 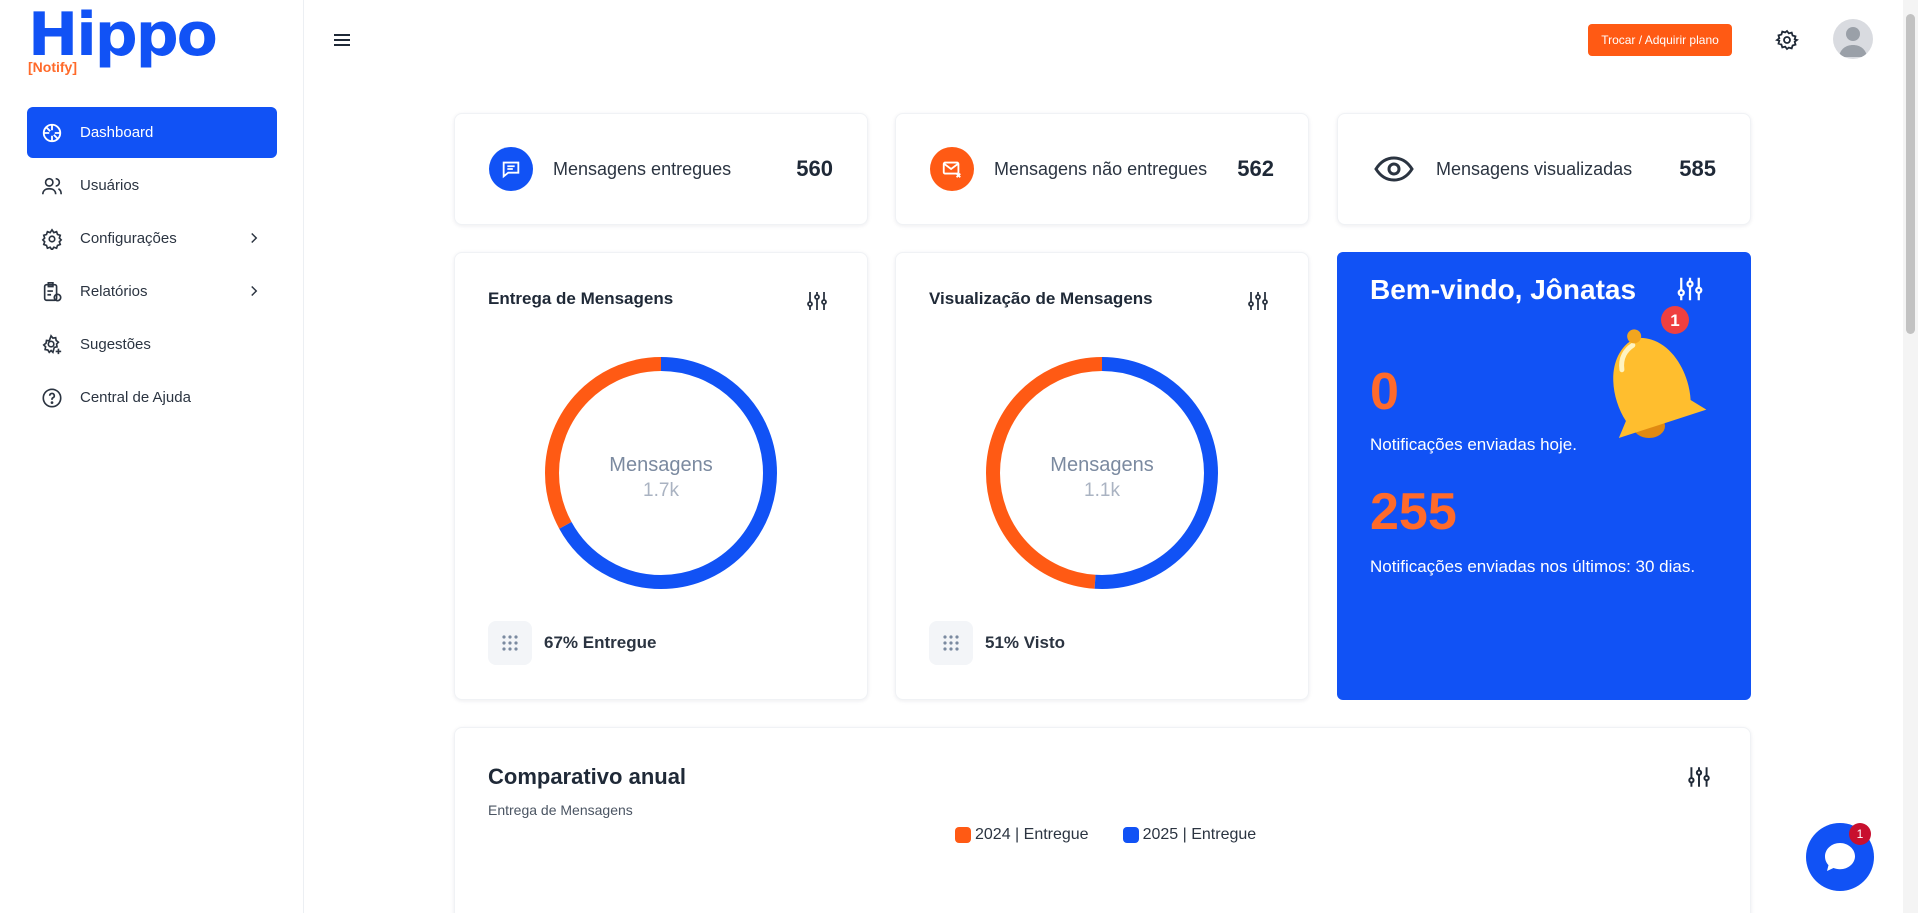 What do you see at coordinates (152, 344) in the screenshot?
I see `sidebar-item-sugestoes: Sugestões` at bounding box center [152, 344].